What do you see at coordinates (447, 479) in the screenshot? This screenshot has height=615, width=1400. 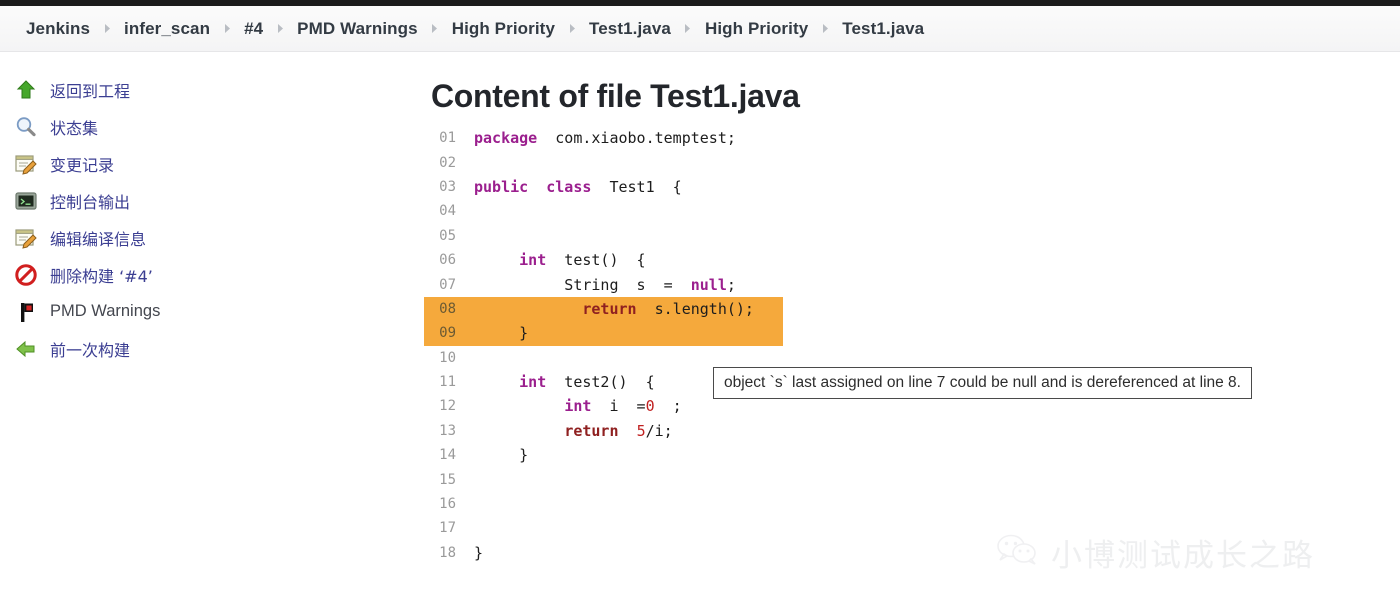 I see `line-number: 15` at bounding box center [447, 479].